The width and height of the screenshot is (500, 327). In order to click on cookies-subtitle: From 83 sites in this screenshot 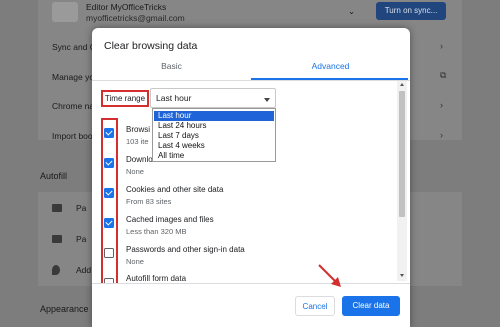, I will do `click(149, 201)`.